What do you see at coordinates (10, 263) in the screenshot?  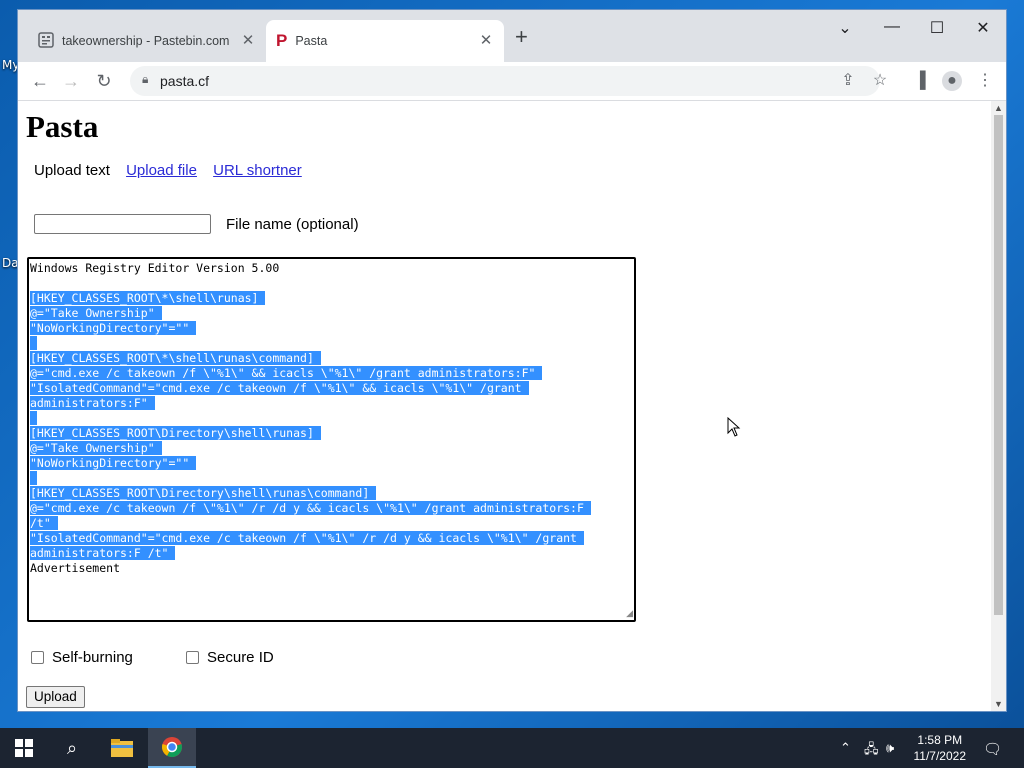 I see `desktop-icon-label: Da` at bounding box center [10, 263].